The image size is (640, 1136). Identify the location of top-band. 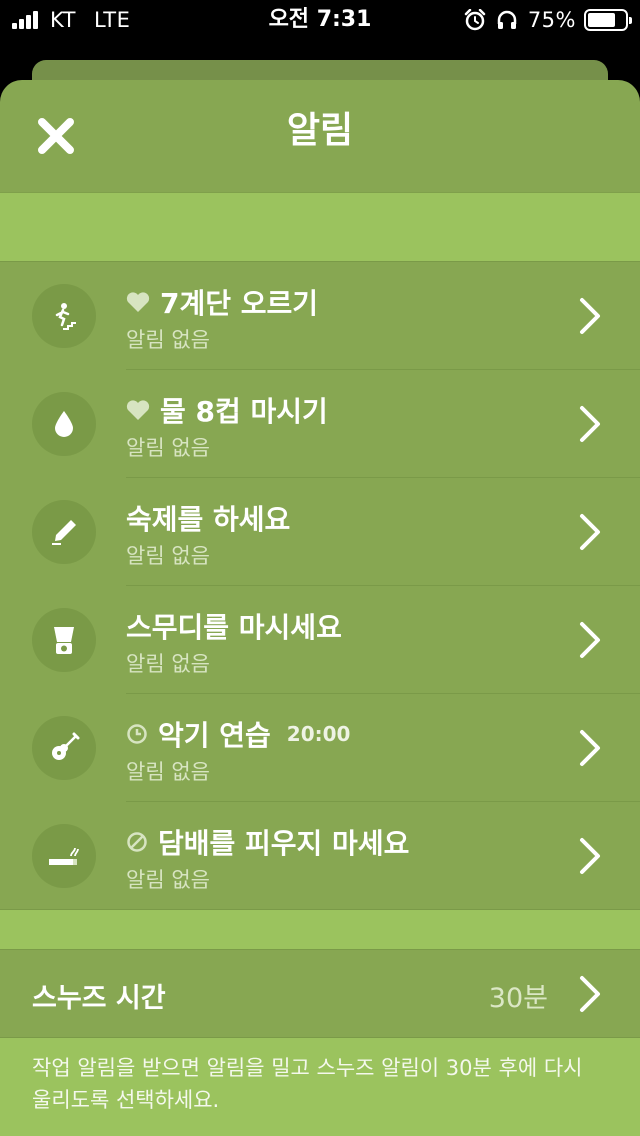
(320, 227).